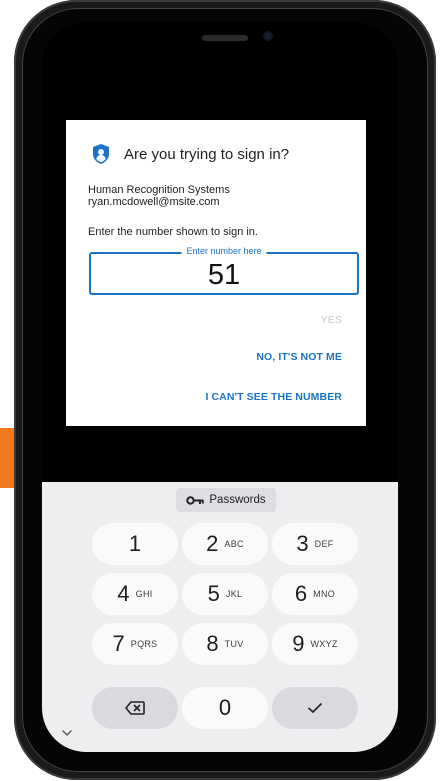 The width and height of the screenshot is (444, 781). Describe the element at coordinates (159, 190) in the screenshot. I see `organization-name: Human Recognition Systems` at that location.